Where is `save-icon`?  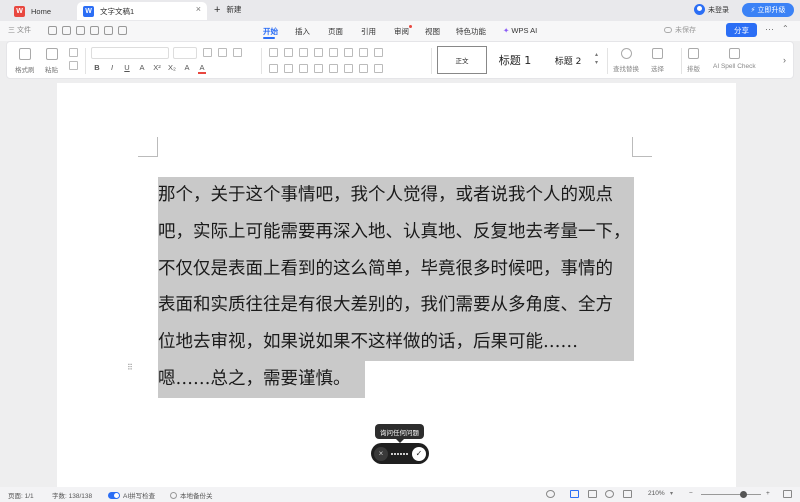
save-icon is located at coordinates (52, 30).